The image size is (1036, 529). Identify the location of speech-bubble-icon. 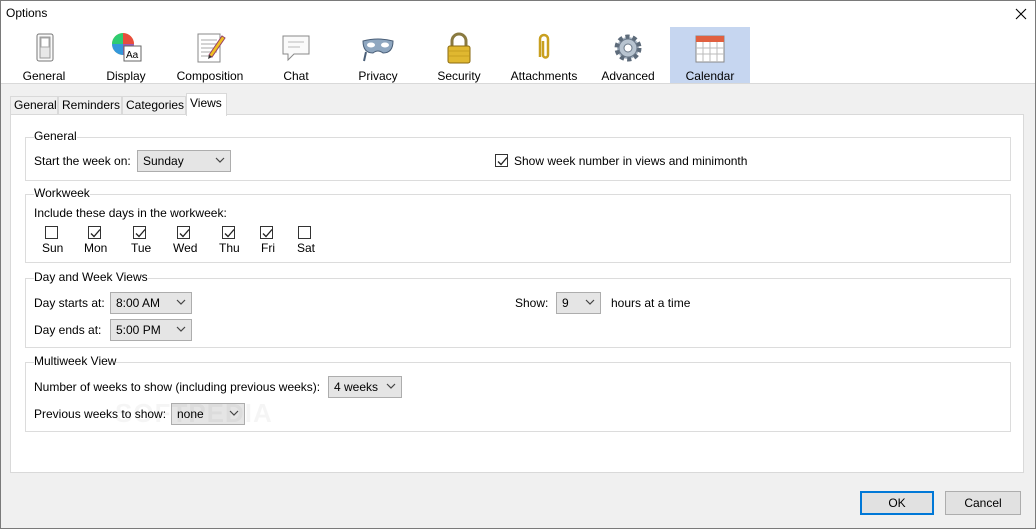
(296, 48).